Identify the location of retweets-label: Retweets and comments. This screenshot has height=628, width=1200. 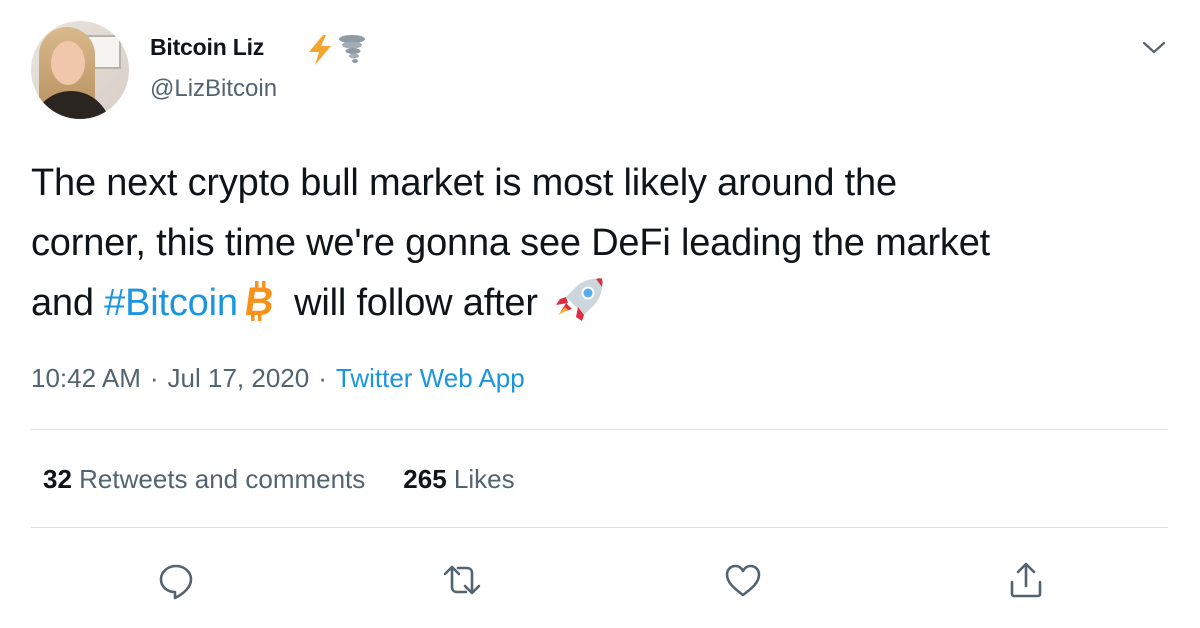
(222, 479).